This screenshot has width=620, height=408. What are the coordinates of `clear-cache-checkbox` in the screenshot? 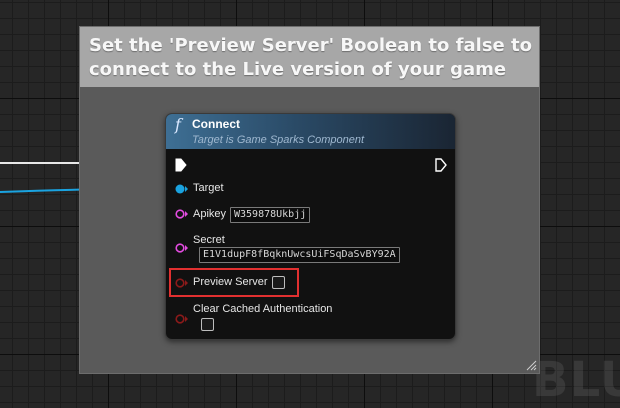 It's located at (207, 324).